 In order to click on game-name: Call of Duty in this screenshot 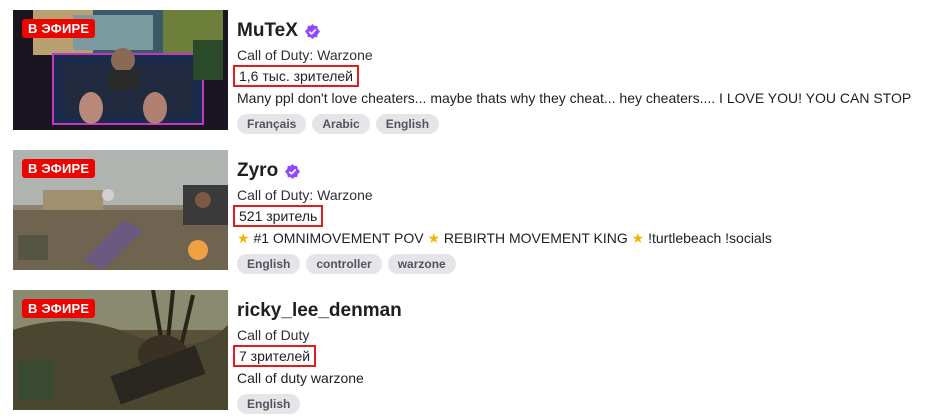, I will do `click(273, 335)`.